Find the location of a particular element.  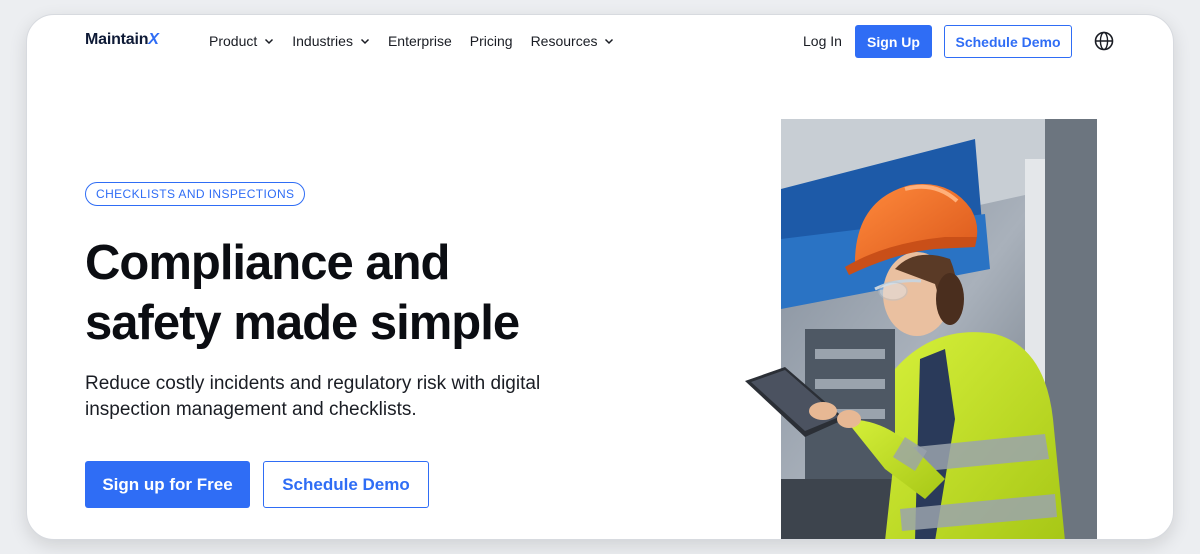

headline-line-1: Compliance and is located at coordinates (267, 263).